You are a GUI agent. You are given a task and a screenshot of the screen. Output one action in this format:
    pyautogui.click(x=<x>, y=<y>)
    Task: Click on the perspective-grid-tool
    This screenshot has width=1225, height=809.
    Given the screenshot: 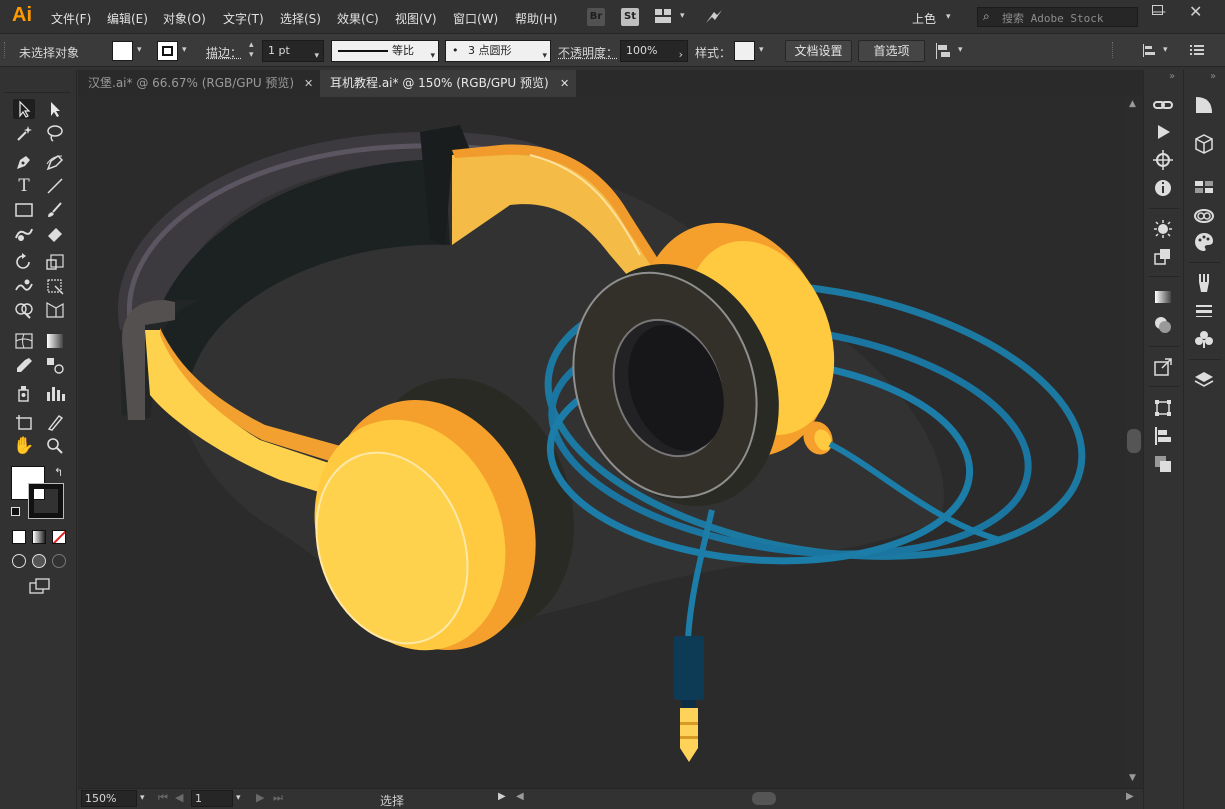 What is the action you would take?
    pyautogui.click(x=55, y=310)
    